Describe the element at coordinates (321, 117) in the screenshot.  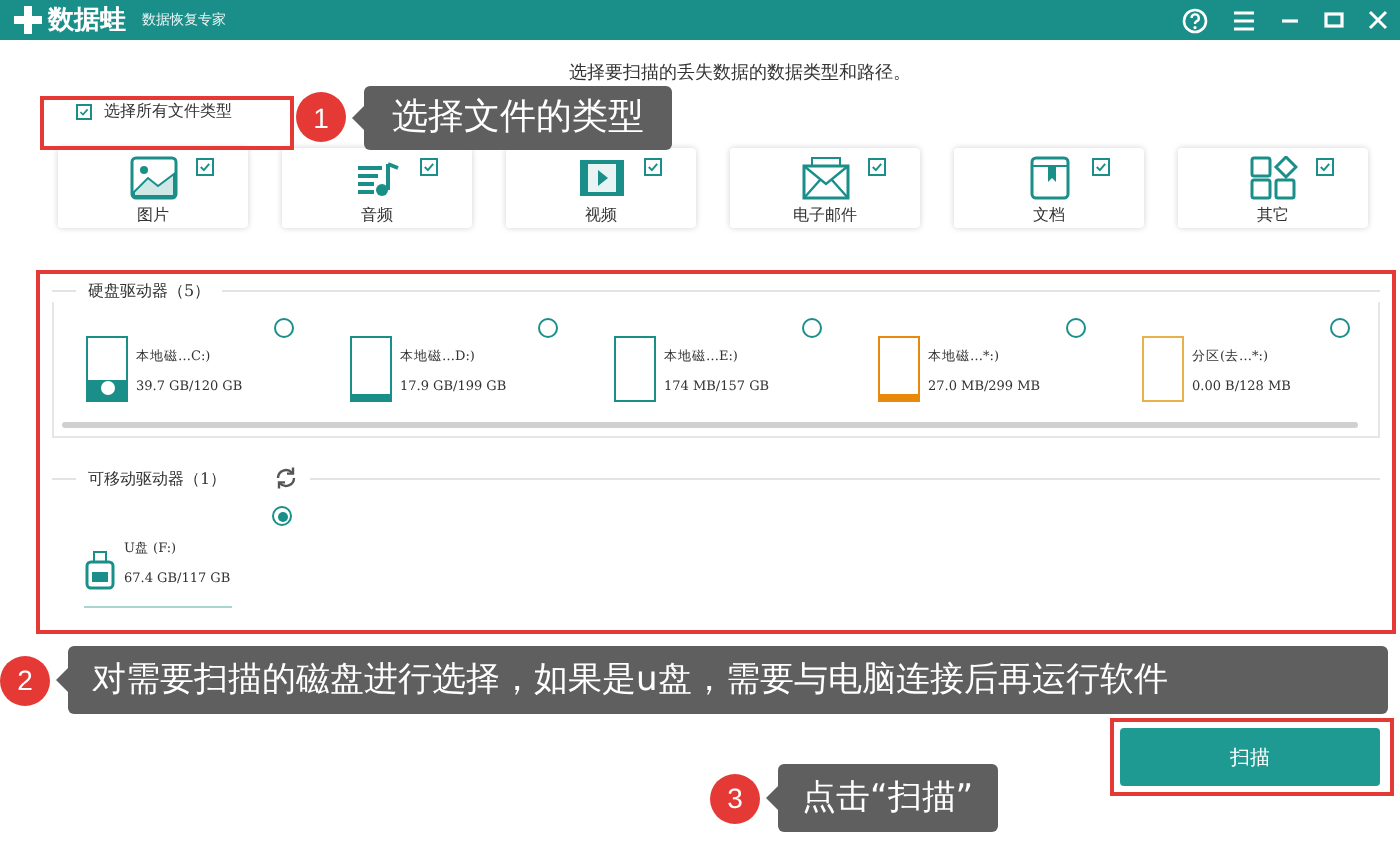
I see `step-number-badge: 1` at that location.